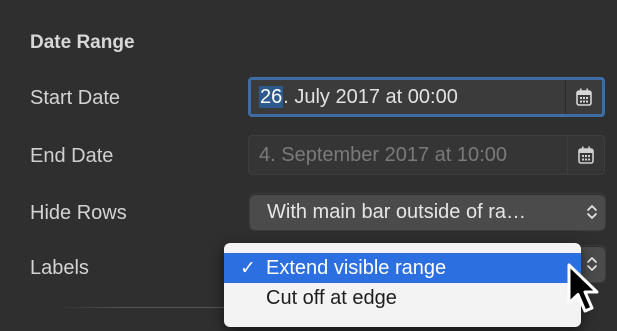  What do you see at coordinates (248, 268) in the screenshot?
I see `checkmark-icon: ✓` at bounding box center [248, 268].